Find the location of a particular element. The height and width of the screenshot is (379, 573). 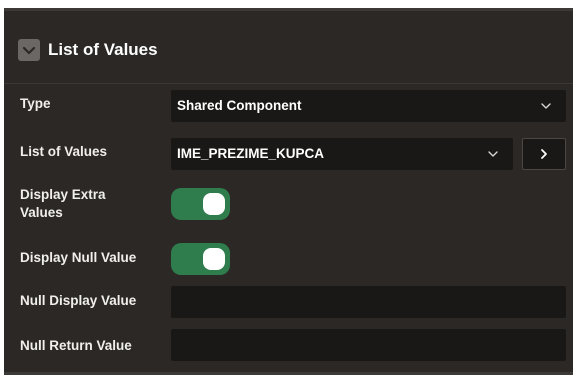

display-null-value-label: Display Null Value is located at coordinates (78, 257).